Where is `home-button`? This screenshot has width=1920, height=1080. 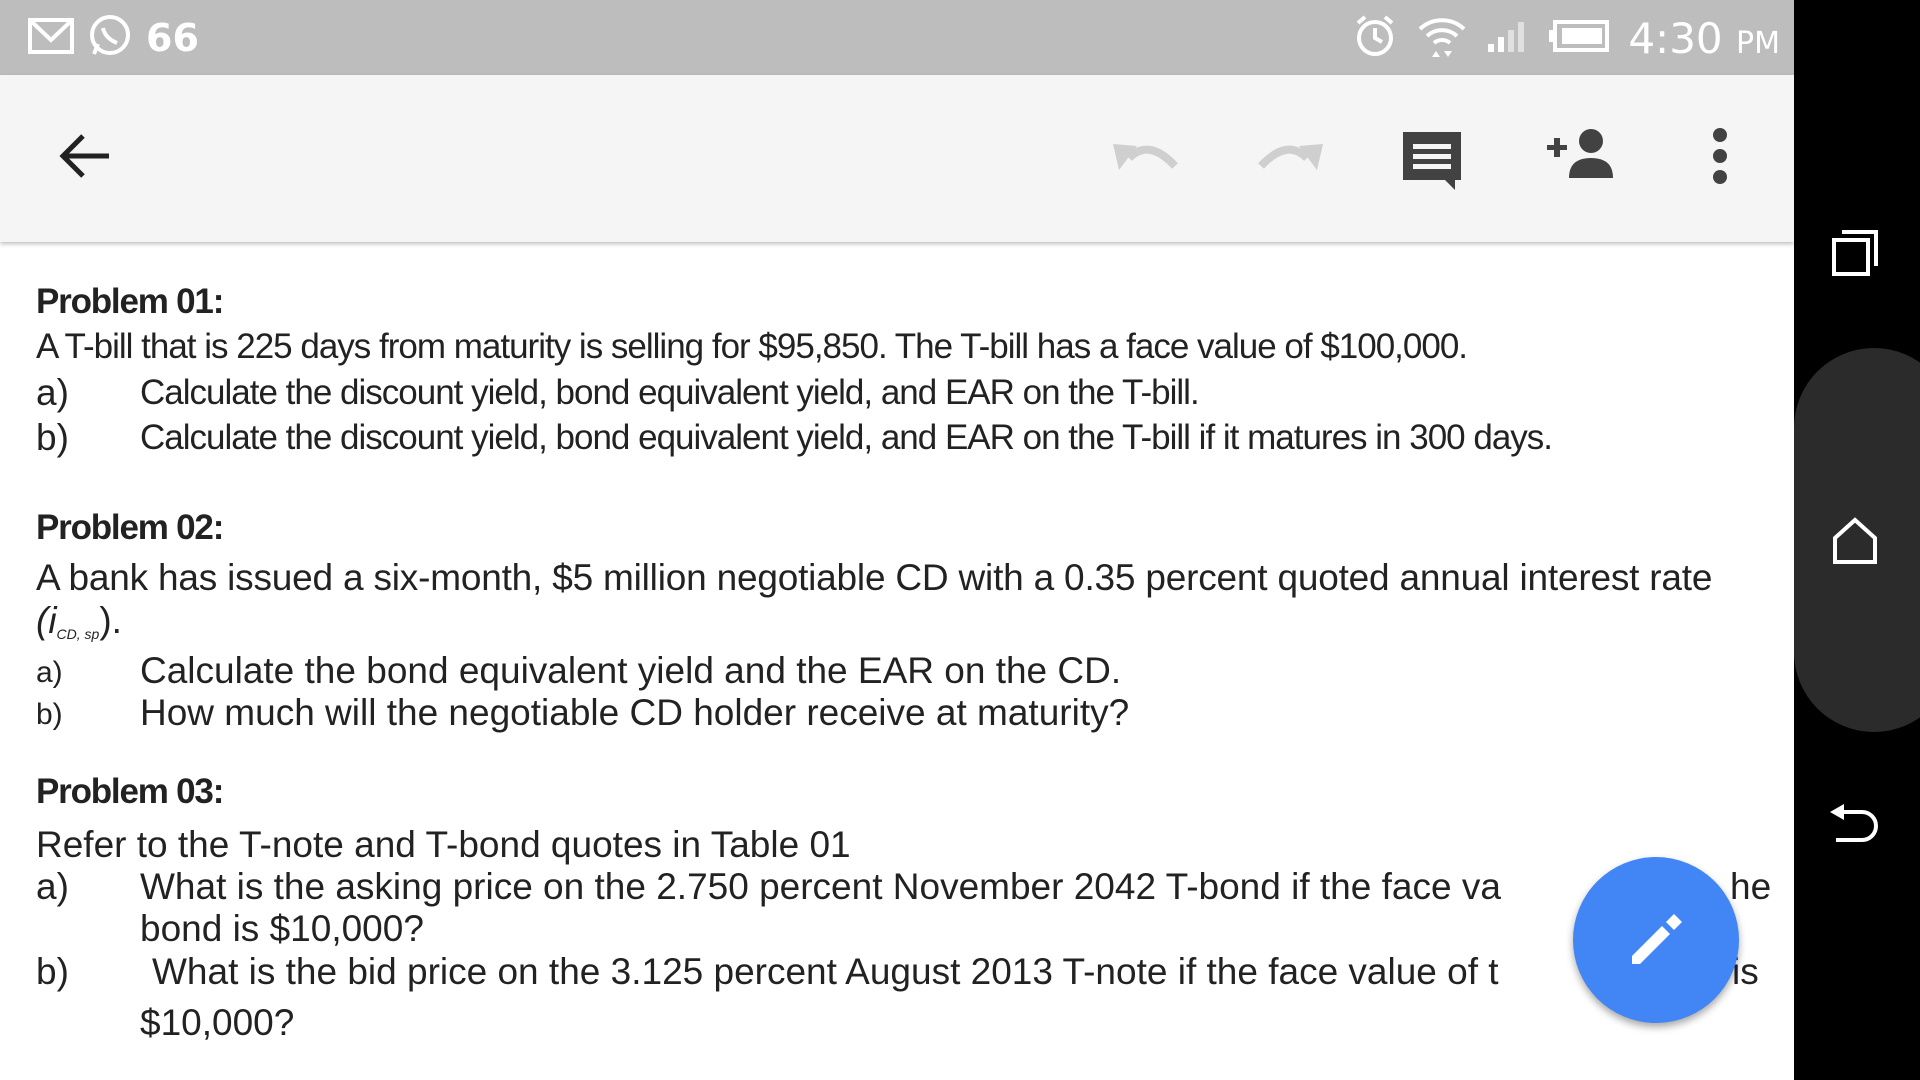 home-button is located at coordinates (1855, 541).